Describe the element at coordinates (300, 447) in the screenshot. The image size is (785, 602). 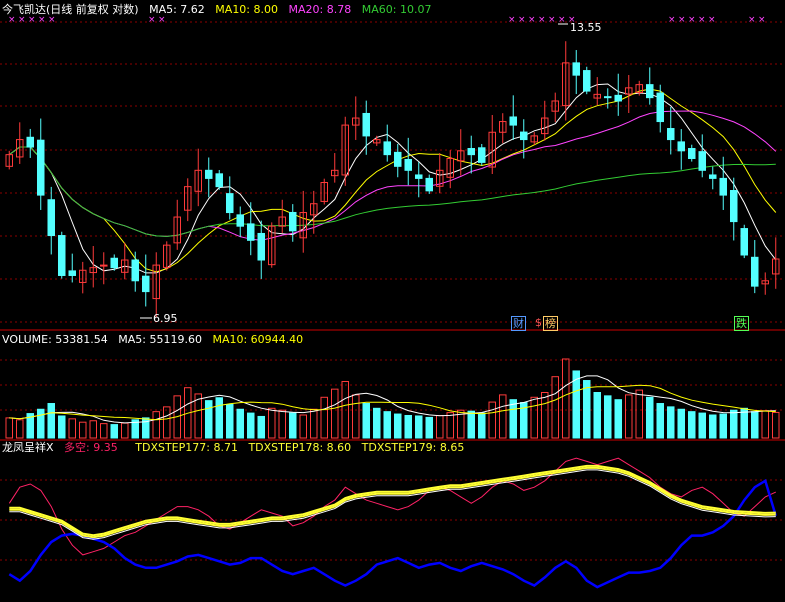
I see `step178-value: TDXSTEP178: 8.60` at that location.